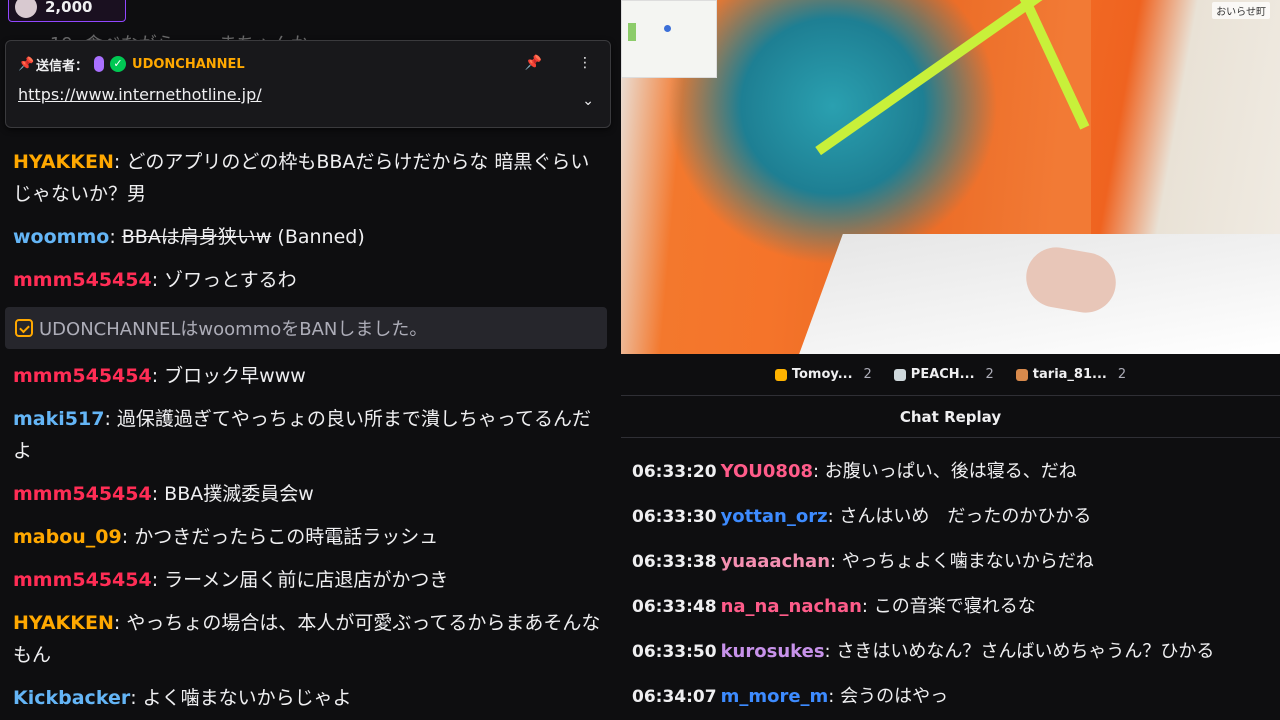 Image resolution: width=1280 pixels, height=720 pixels. What do you see at coordinates (894, 696) in the screenshot?
I see `replay-text: 会うのはやっ` at bounding box center [894, 696].